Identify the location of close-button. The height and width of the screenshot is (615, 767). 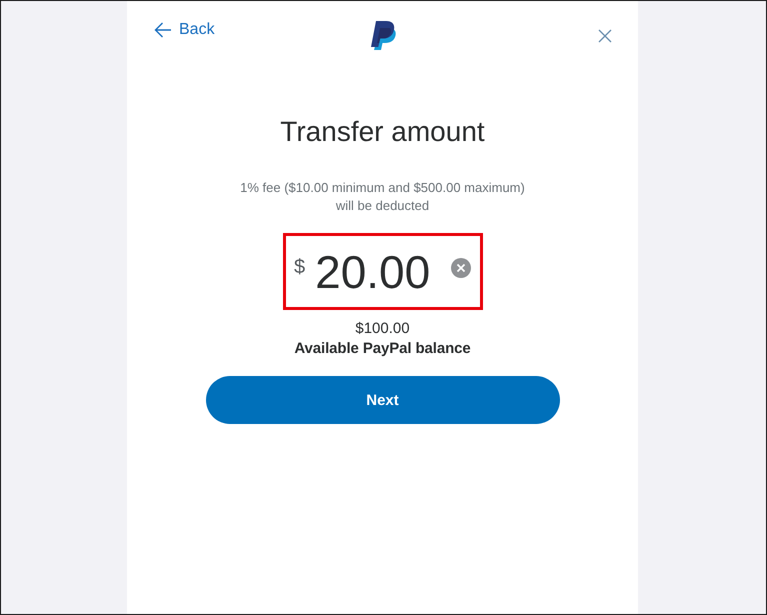
(605, 36).